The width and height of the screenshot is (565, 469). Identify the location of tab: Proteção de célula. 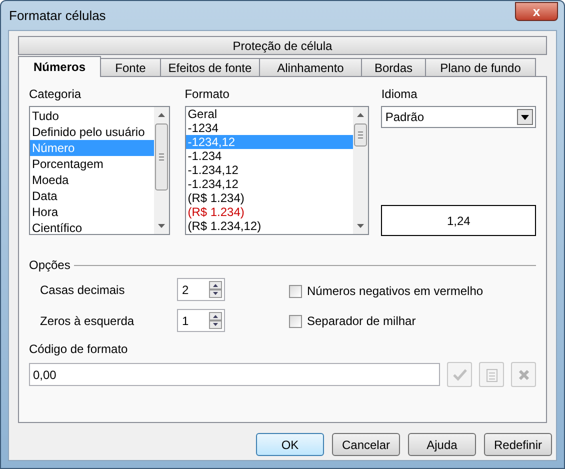
(282, 45).